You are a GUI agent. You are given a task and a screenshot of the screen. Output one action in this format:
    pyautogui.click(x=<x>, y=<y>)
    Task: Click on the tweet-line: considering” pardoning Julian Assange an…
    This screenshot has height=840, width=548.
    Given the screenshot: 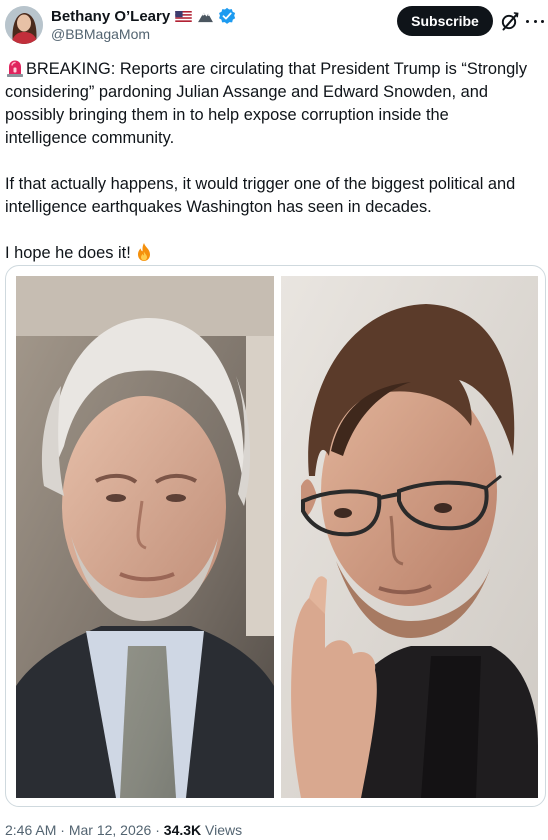 What is the action you would take?
    pyautogui.click(x=246, y=92)
    